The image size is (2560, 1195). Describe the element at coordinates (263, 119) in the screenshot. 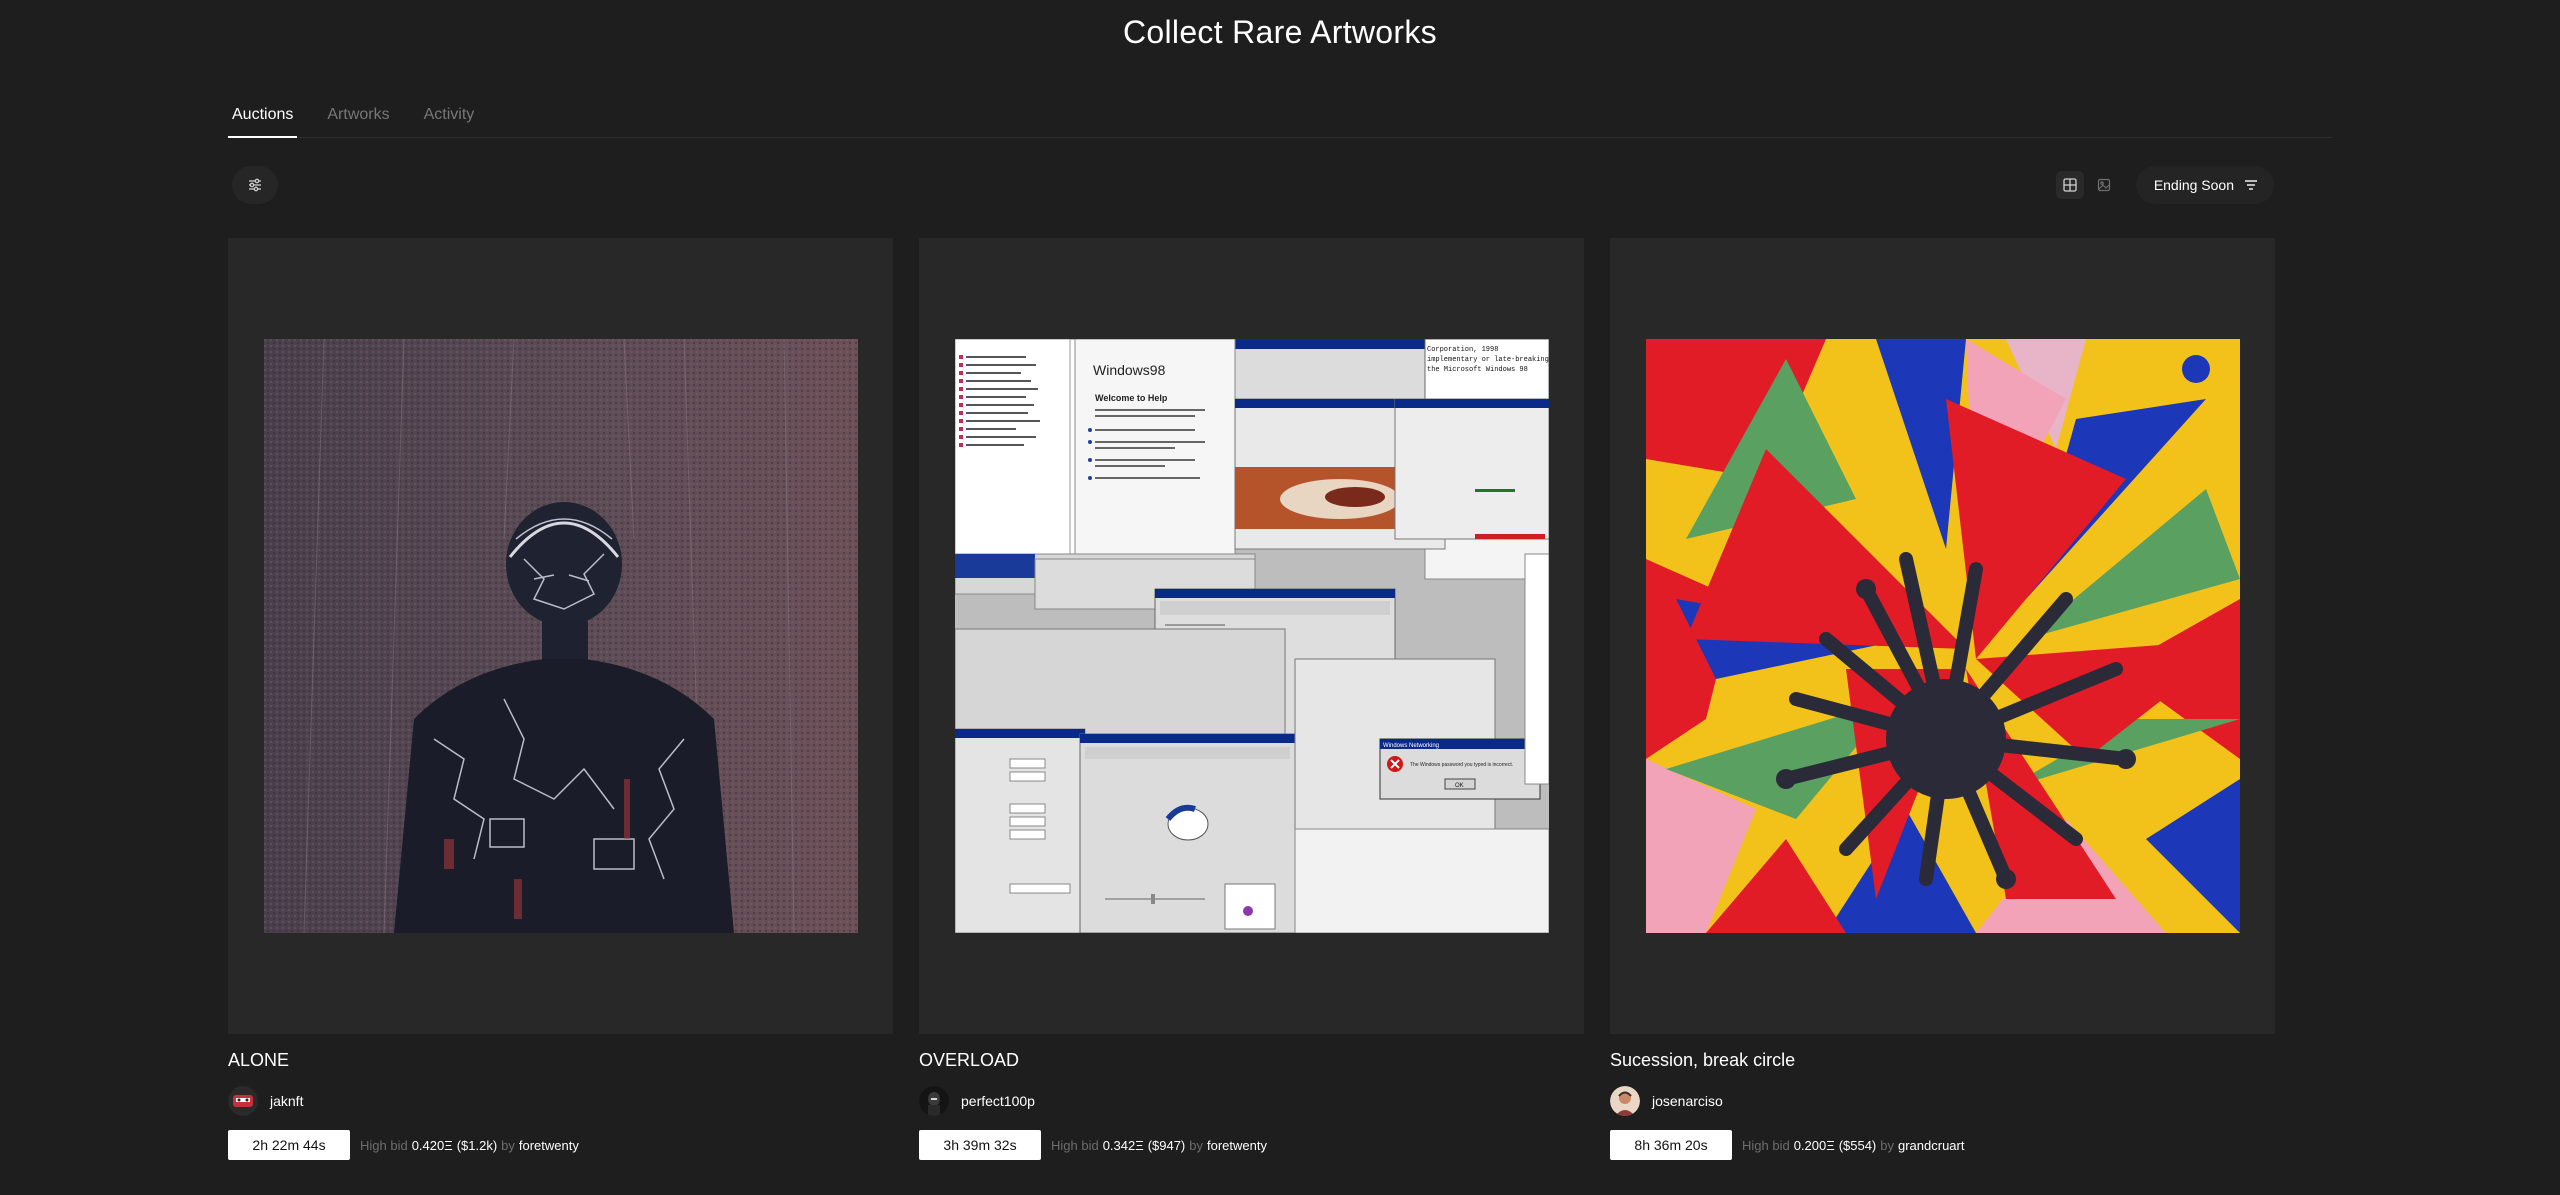

I see `tab-auctions: Auctions` at that location.